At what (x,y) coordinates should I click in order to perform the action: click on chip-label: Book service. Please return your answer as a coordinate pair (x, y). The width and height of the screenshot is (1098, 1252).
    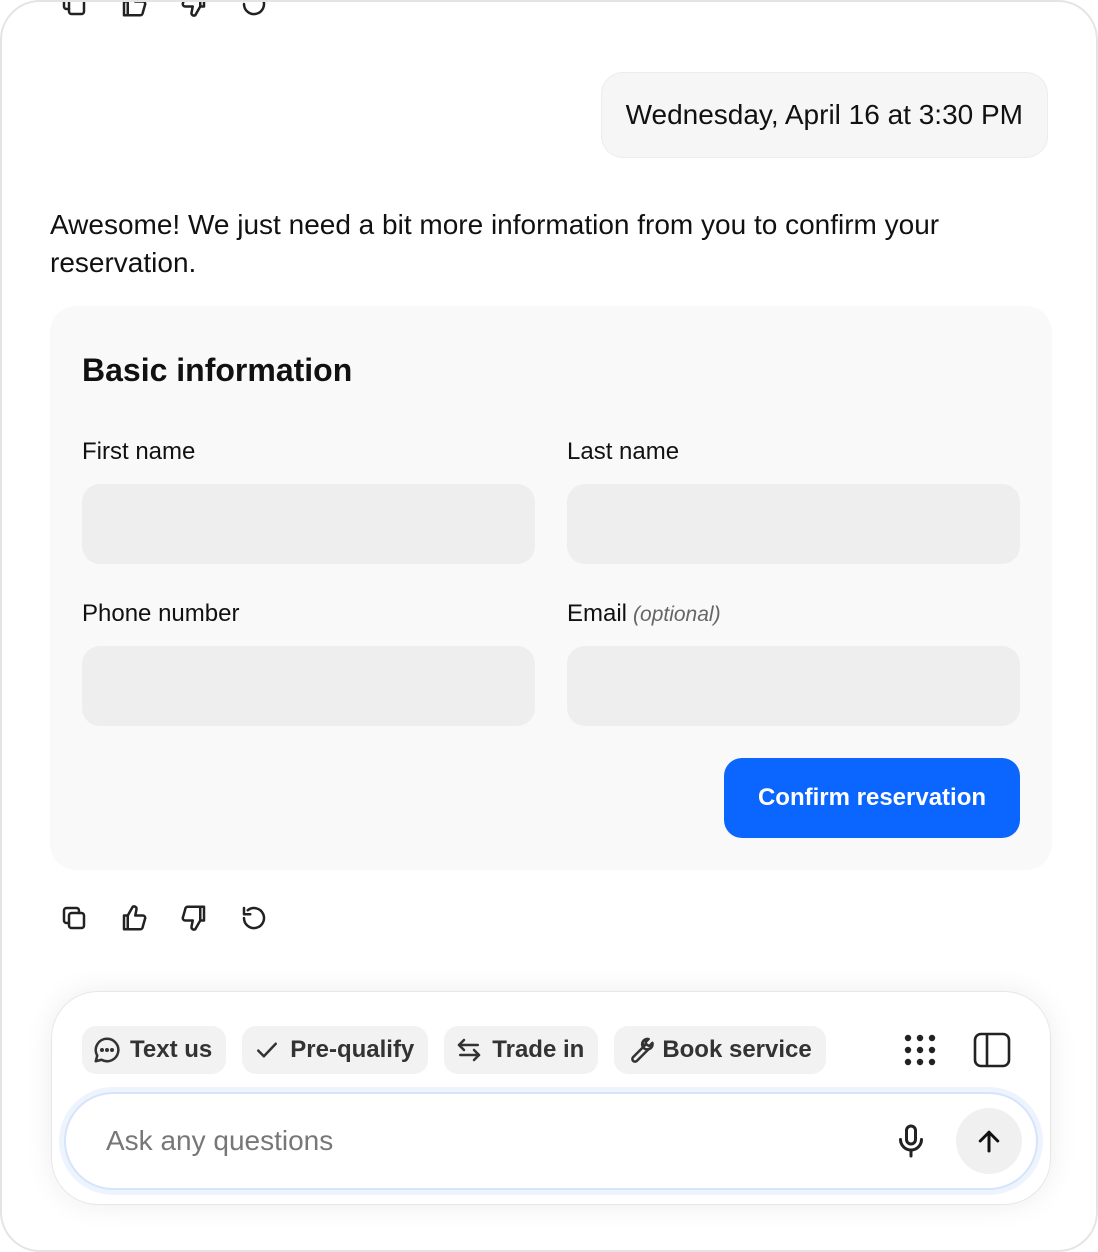
    Looking at the image, I should click on (737, 1049).